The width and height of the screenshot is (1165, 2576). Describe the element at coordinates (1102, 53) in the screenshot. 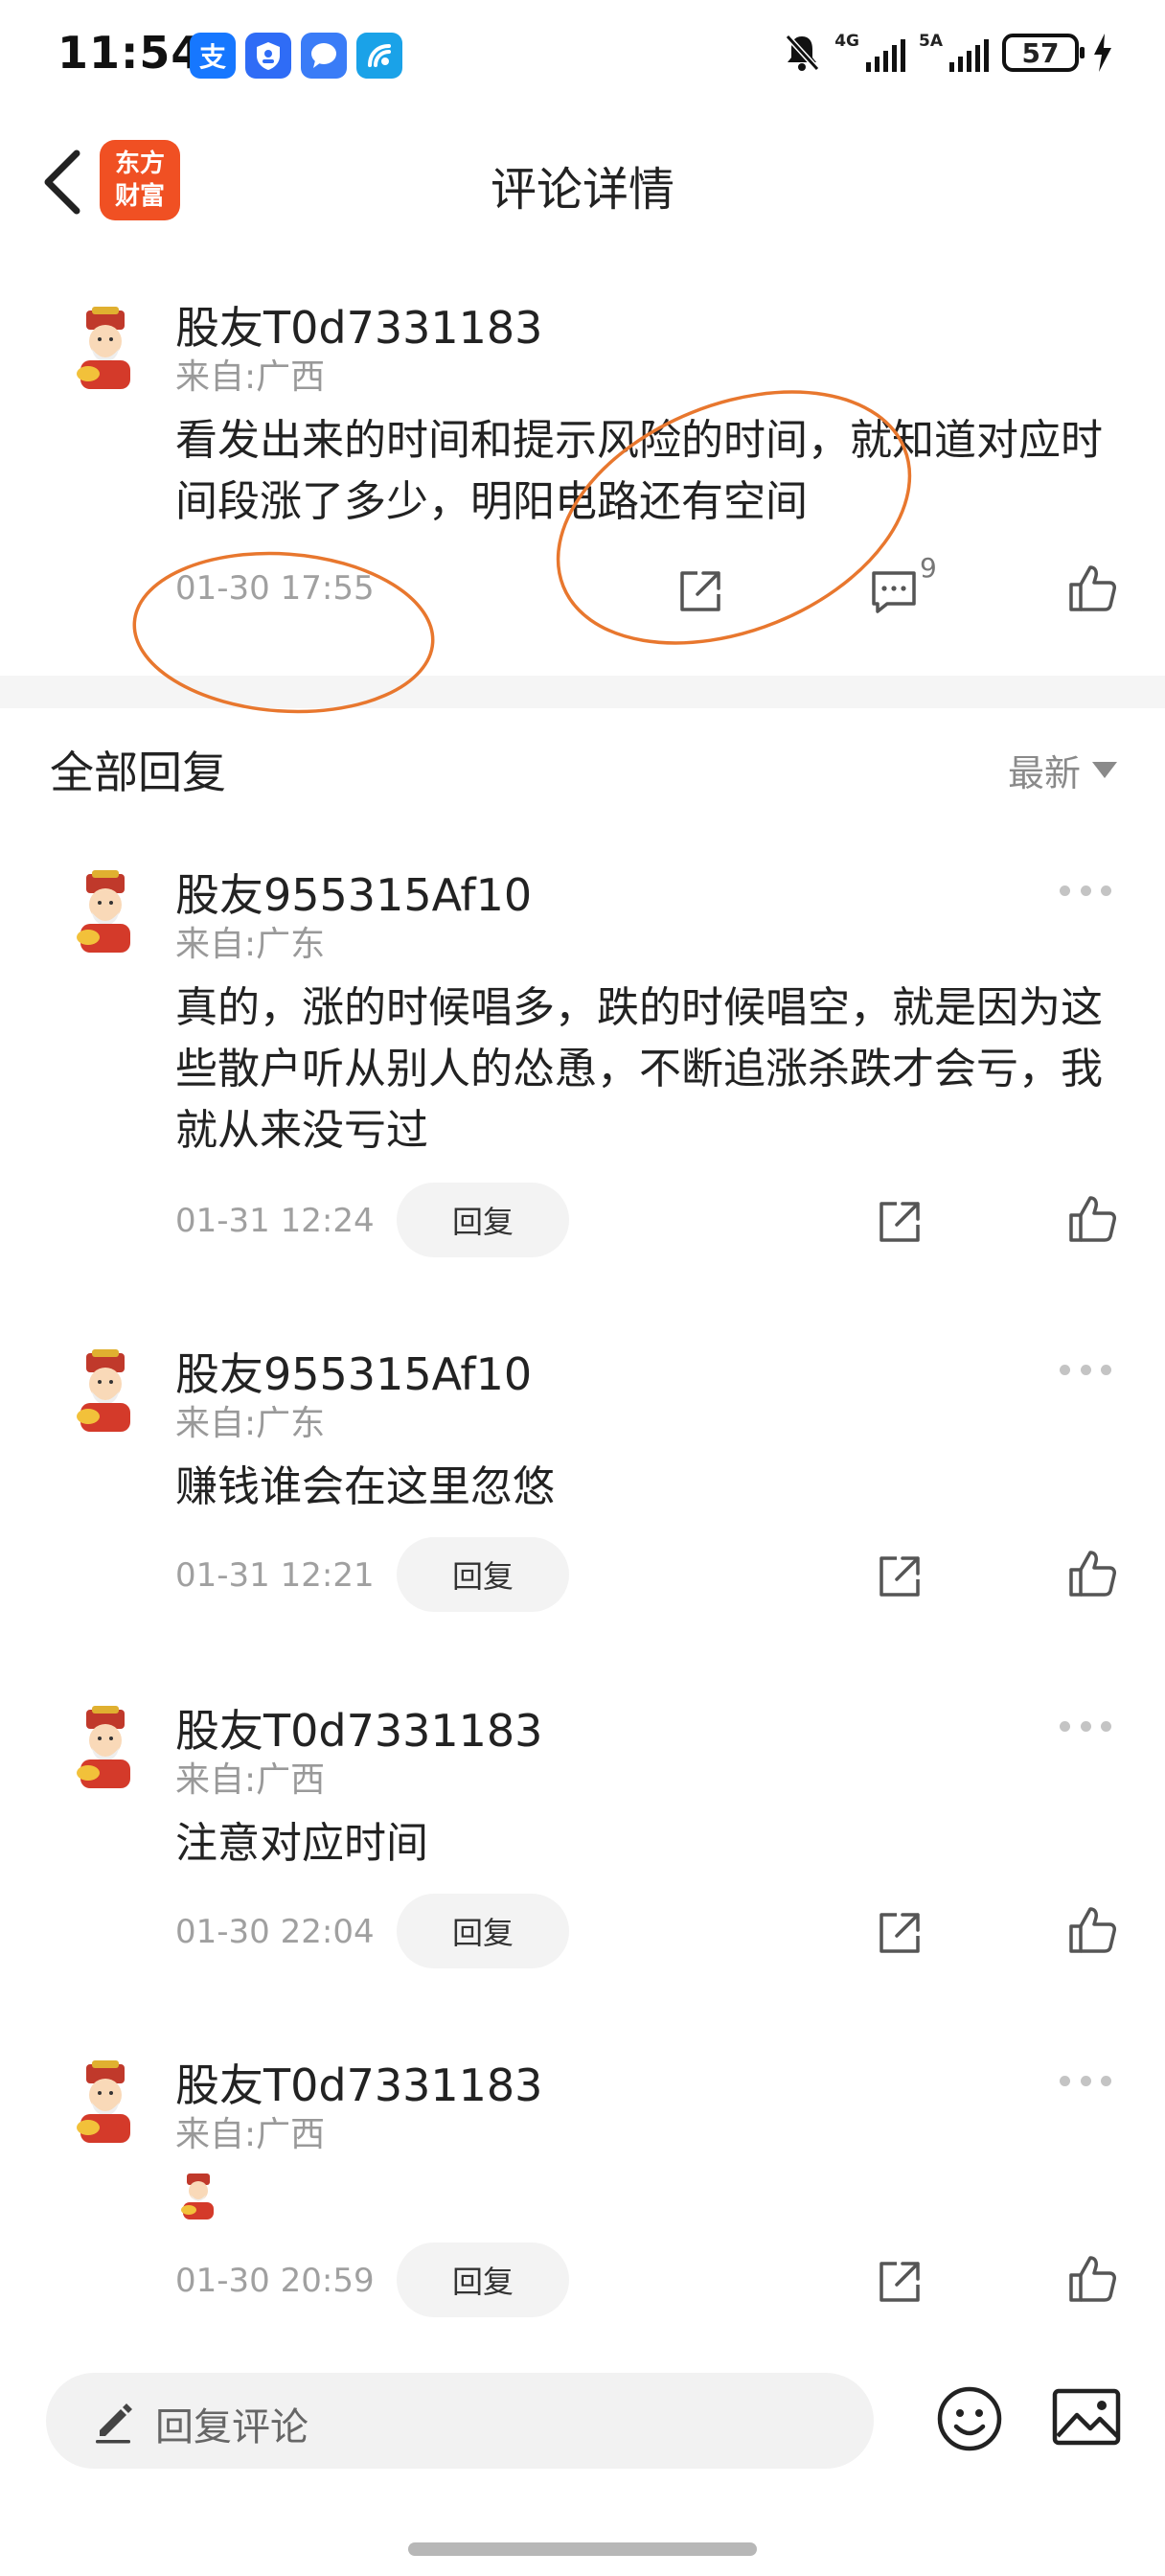

I see `charging-icon` at that location.